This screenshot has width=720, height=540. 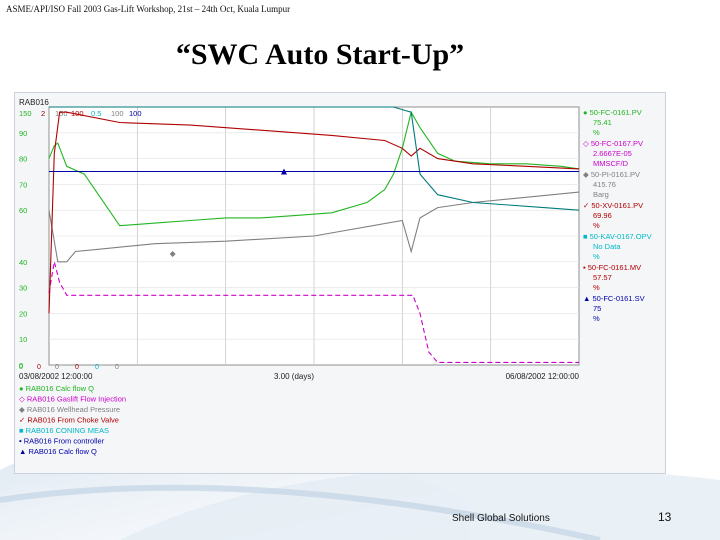 I want to click on y-tick-label: 80, so click(x=23, y=159).